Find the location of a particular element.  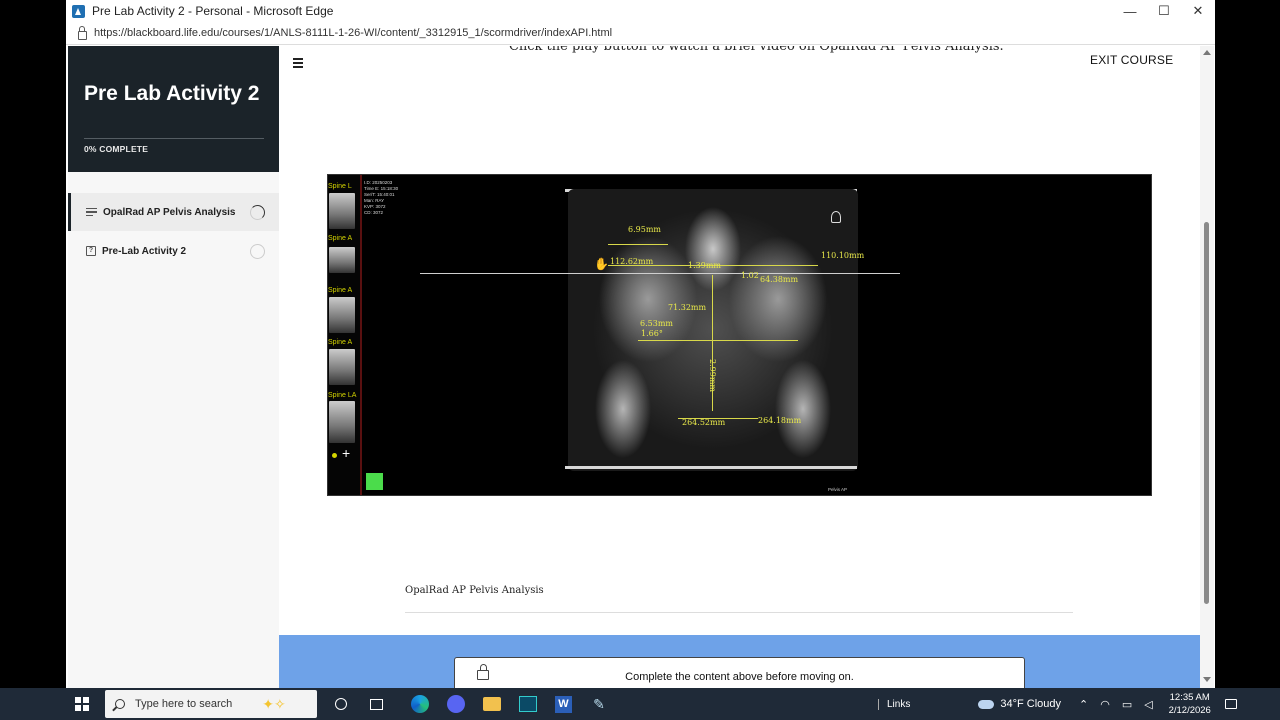

sidebar-item-label: Pre-Lab Activity 2 is located at coordinates (144, 251).